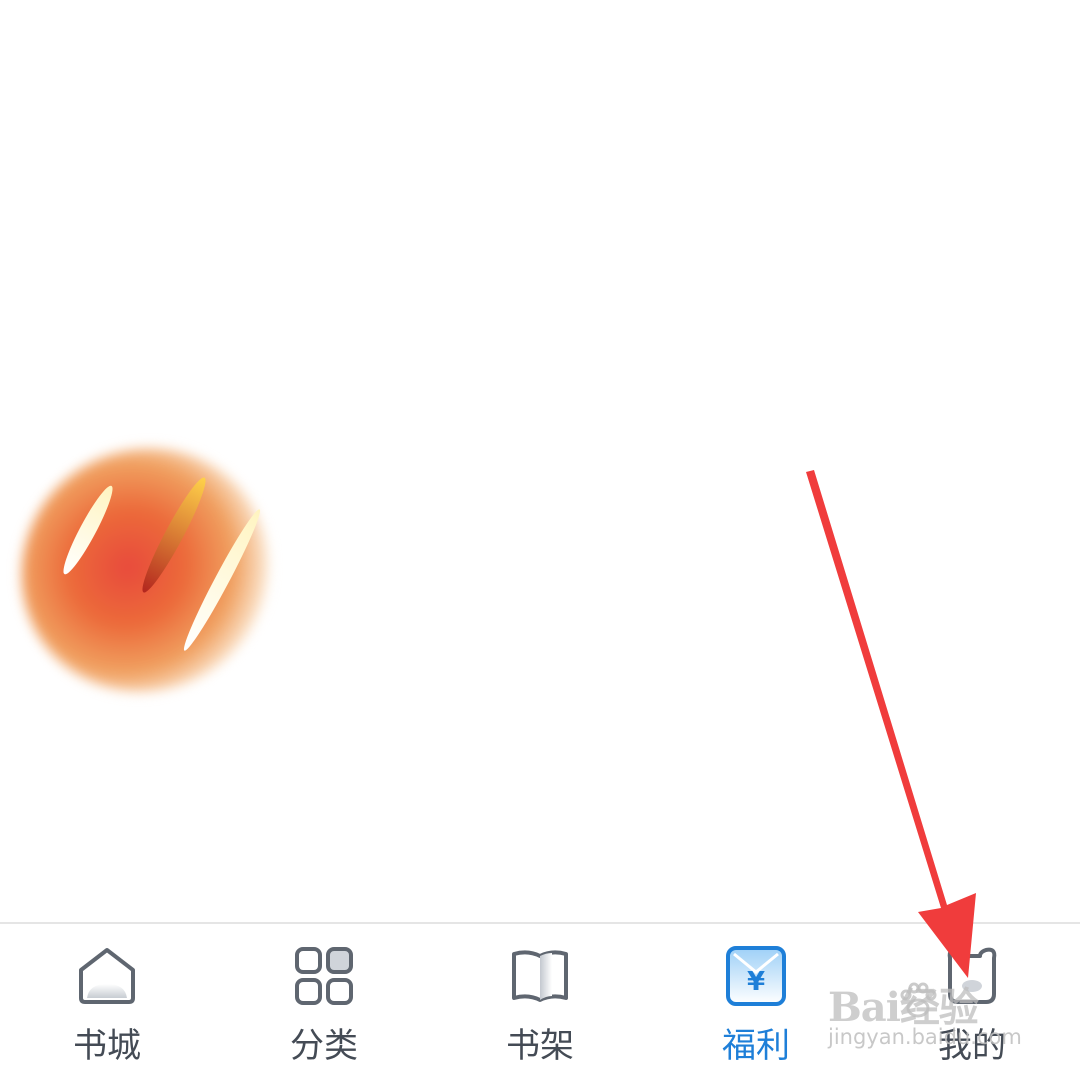 Image resolution: width=1080 pixels, height=1081 pixels. I want to click on watermark-url: jingyan.baidu.com, so click(925, 1037).